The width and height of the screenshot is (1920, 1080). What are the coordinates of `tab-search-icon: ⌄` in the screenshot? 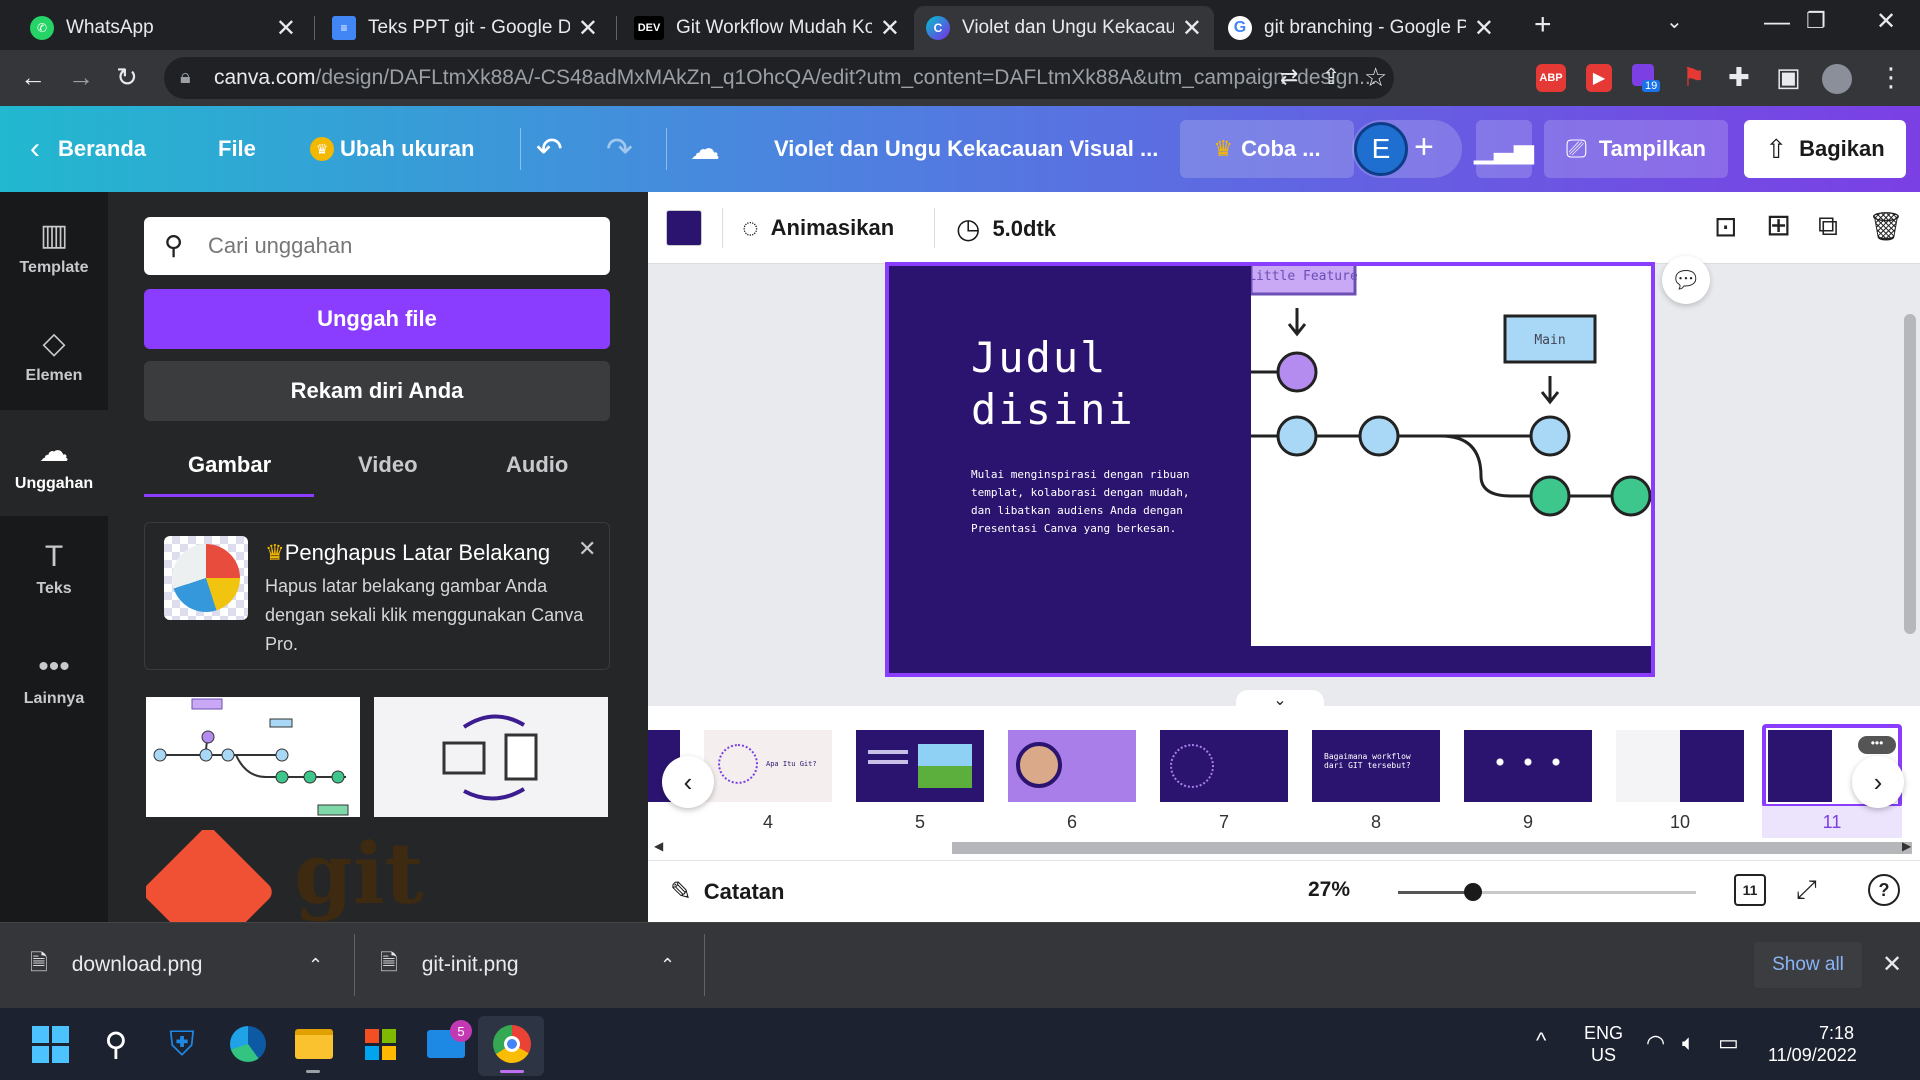 It's located at (1674, 22).